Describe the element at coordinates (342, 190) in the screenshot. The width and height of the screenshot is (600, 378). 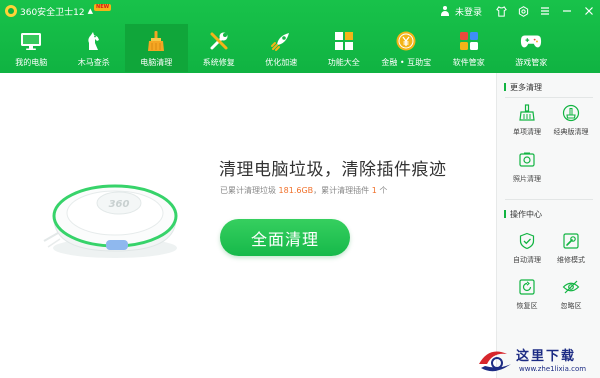
I see `stats-middle: ，累计清理插件` at that location.